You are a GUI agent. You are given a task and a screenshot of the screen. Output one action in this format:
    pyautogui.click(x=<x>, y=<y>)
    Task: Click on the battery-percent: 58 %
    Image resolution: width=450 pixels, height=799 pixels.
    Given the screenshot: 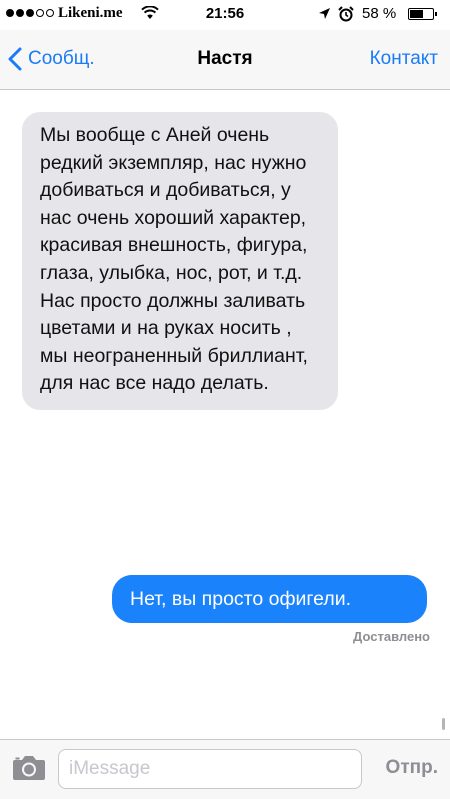 What is the action you would take?
    pyautogui.click(x=379, y=13)
    